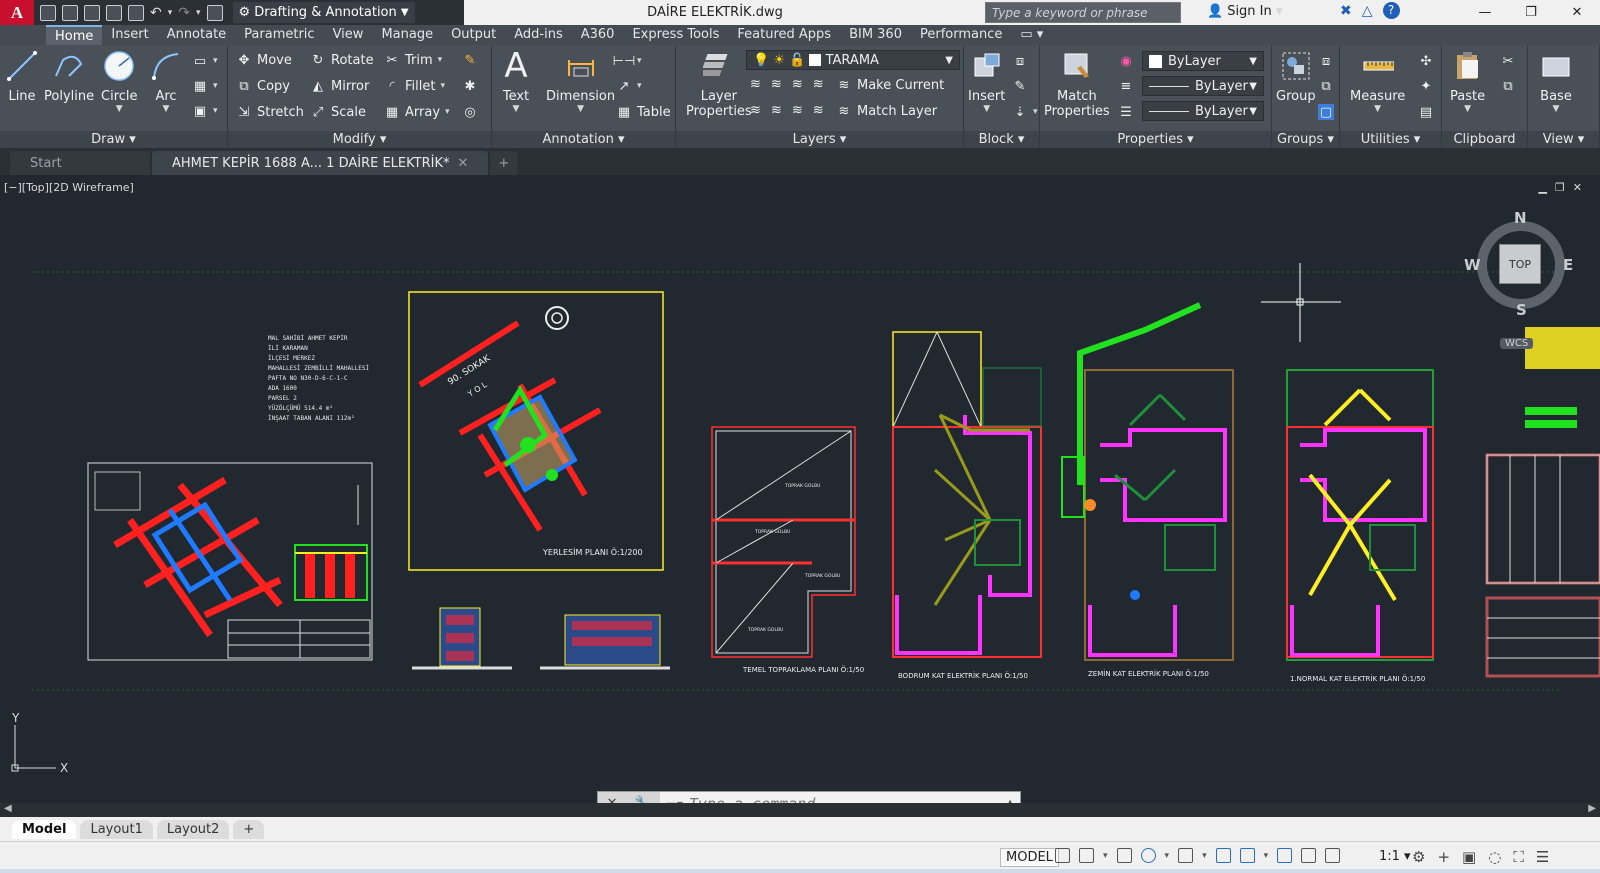 The width and height of the screenshot is (1600, 873). I want to click on layer-tools-row2: ≋ ≋ ≋ ≋, so click(787, 110).